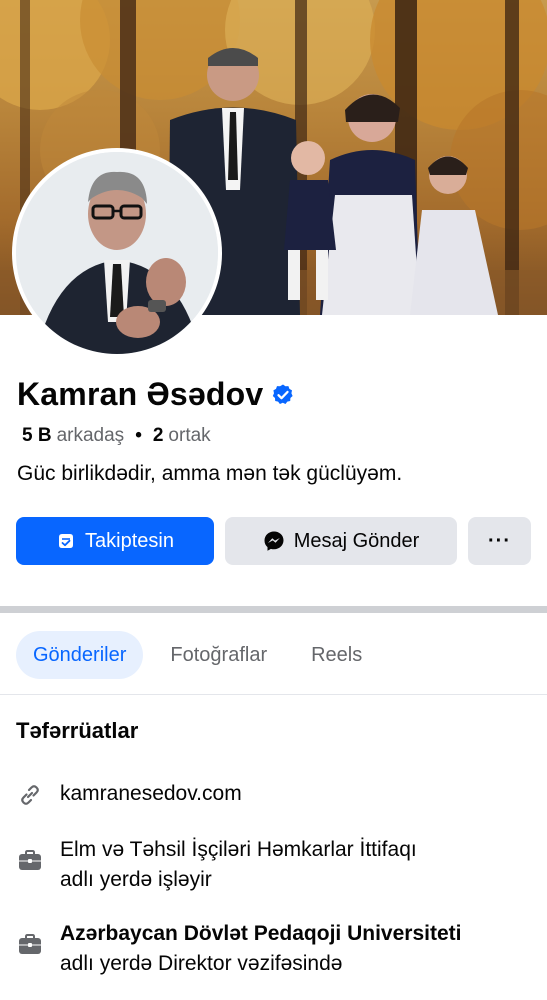 This screenshot has height=1000, width=547. Describe the element at coordinates (274, 541) in the screenshot. I see `messenger-icon` at that location.